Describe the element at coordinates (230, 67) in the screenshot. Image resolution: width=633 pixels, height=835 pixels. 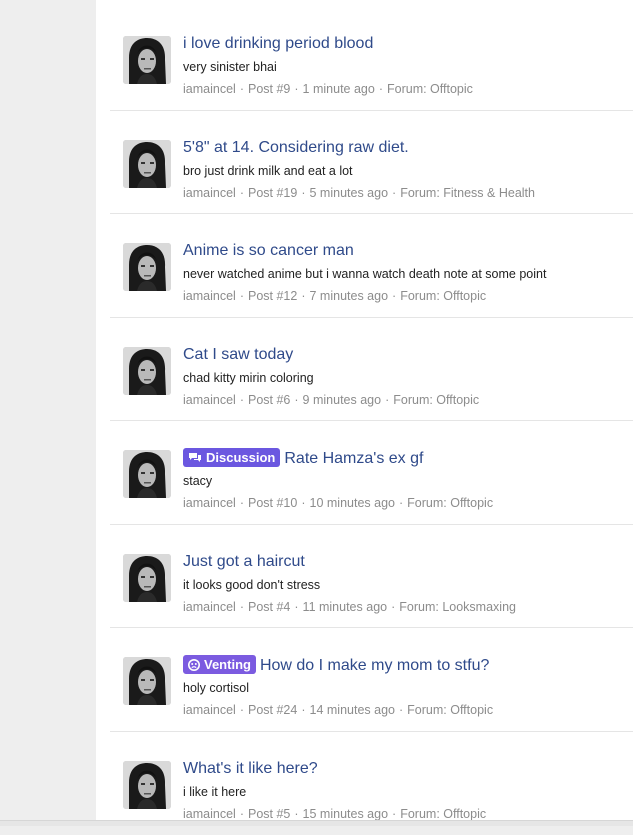
I see `post-snippet: very sinister bhai` at that location.